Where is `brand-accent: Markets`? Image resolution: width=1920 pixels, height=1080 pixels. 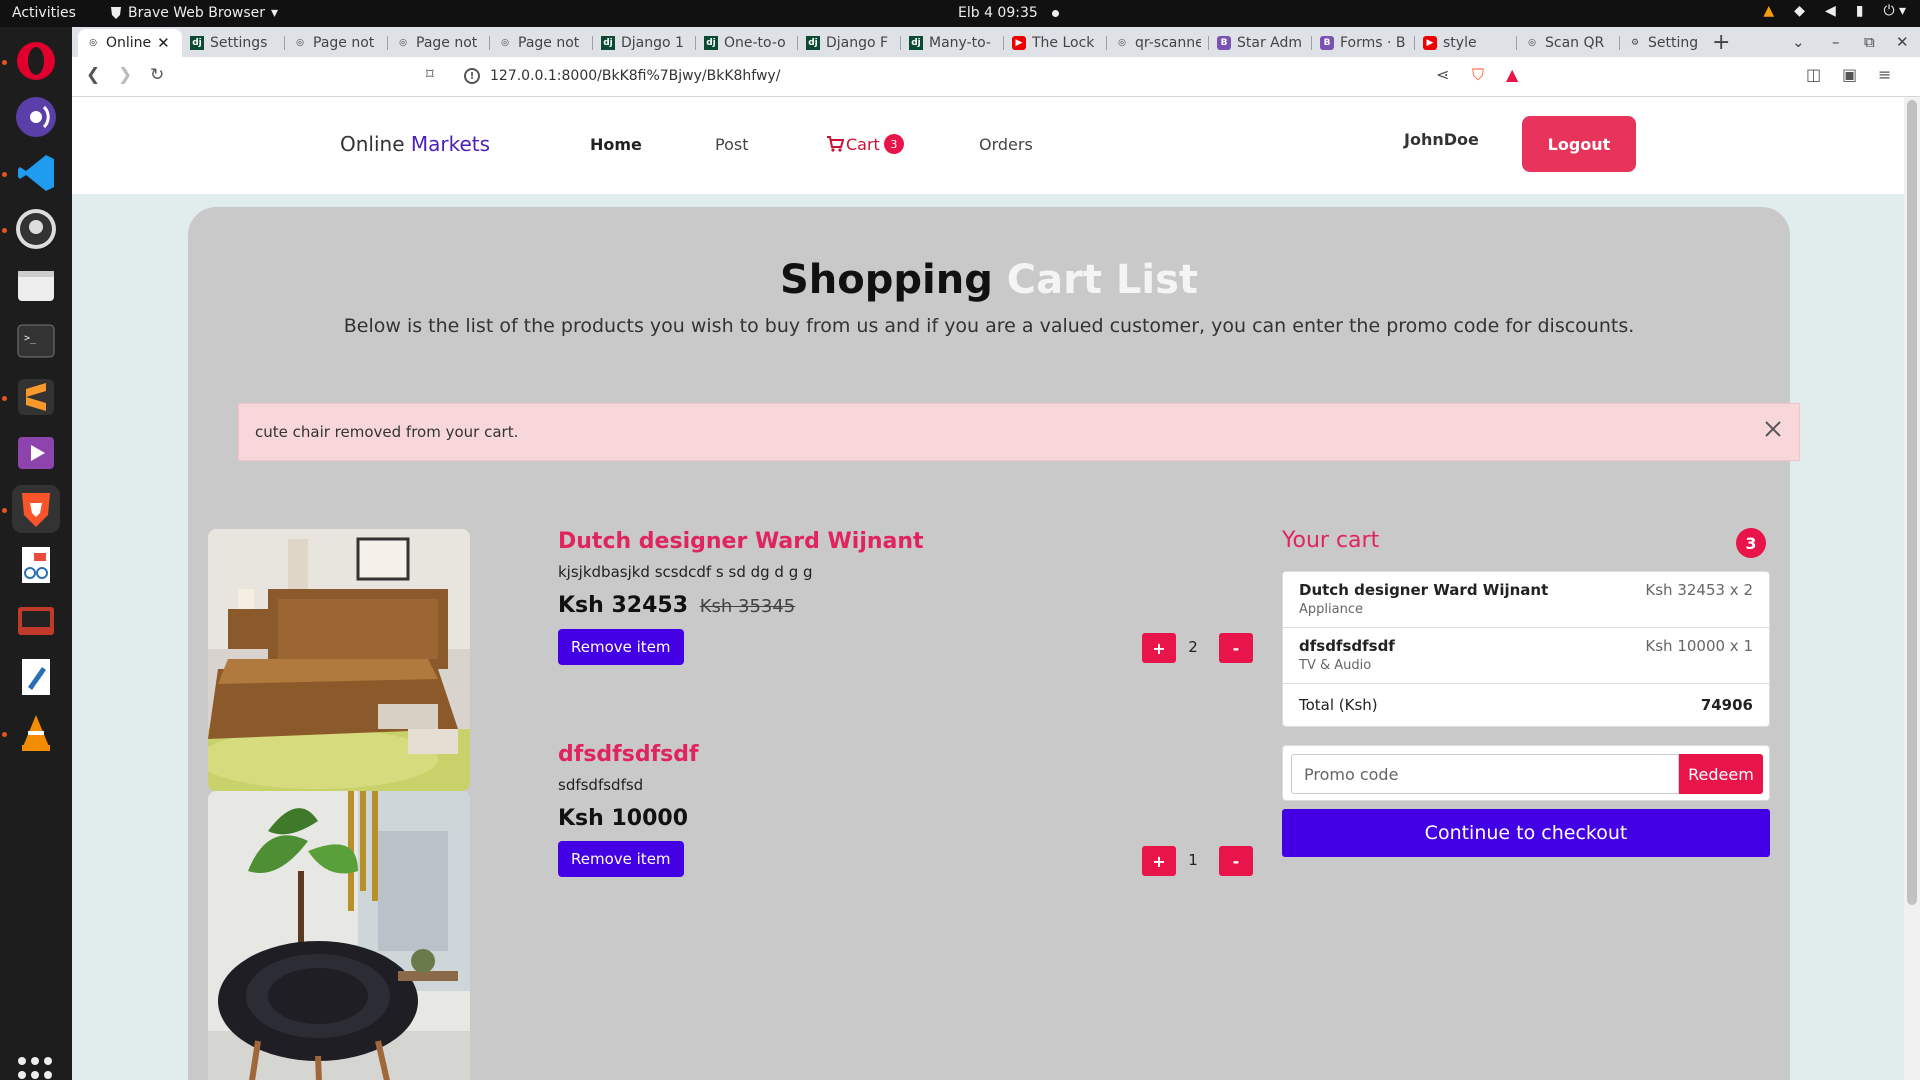
brand-accent: Markets is located at coordinates (450, 144).